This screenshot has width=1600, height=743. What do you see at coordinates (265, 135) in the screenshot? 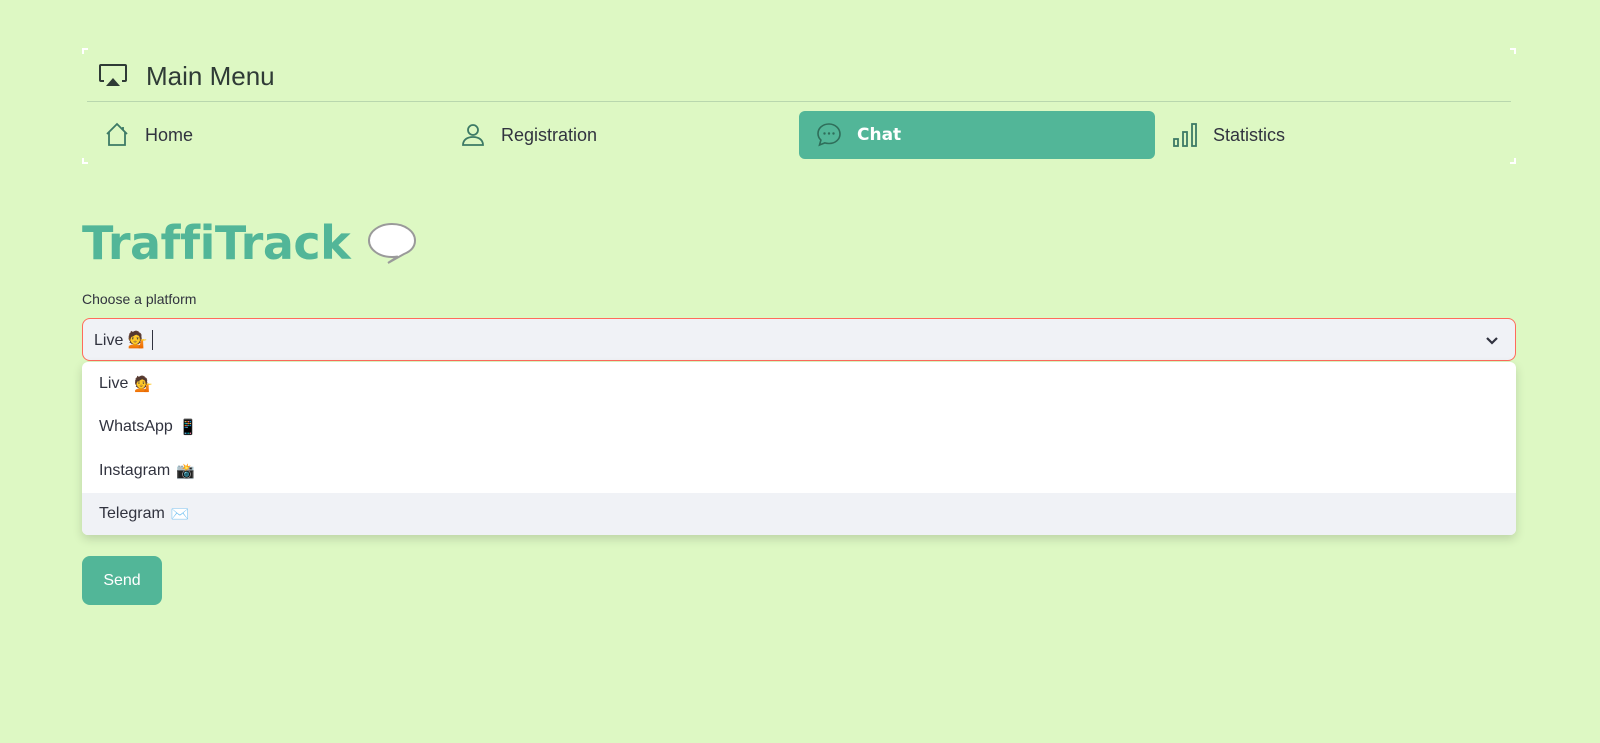
I see `nav-item-home: Home` at bounding box center [265, 135].